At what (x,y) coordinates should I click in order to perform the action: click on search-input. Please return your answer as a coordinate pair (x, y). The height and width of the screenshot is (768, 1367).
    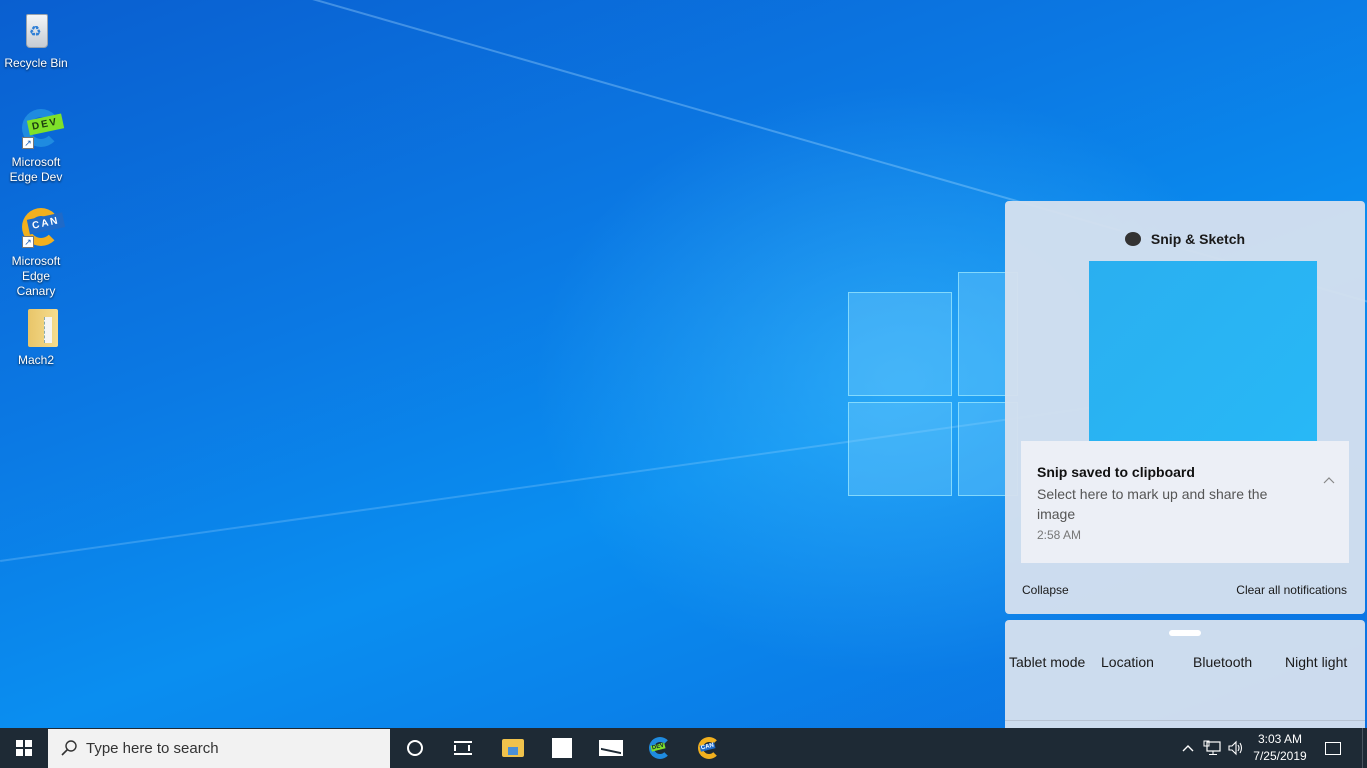
    Looking at the image, I should click on (231, 748).